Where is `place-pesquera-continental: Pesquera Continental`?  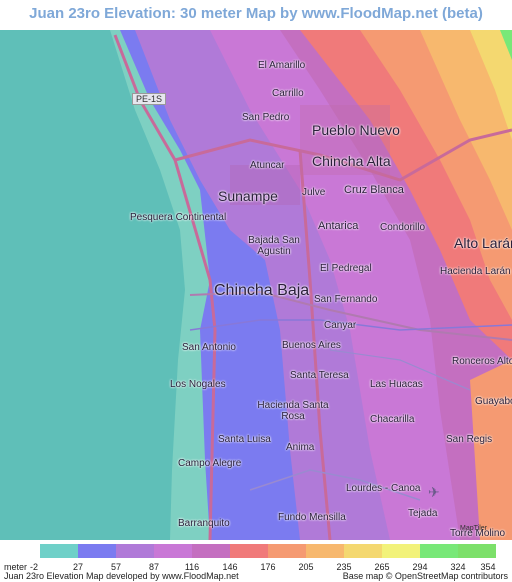 place-pesquera-continental: Pesquera Continental is located at coordinates (178, 217).